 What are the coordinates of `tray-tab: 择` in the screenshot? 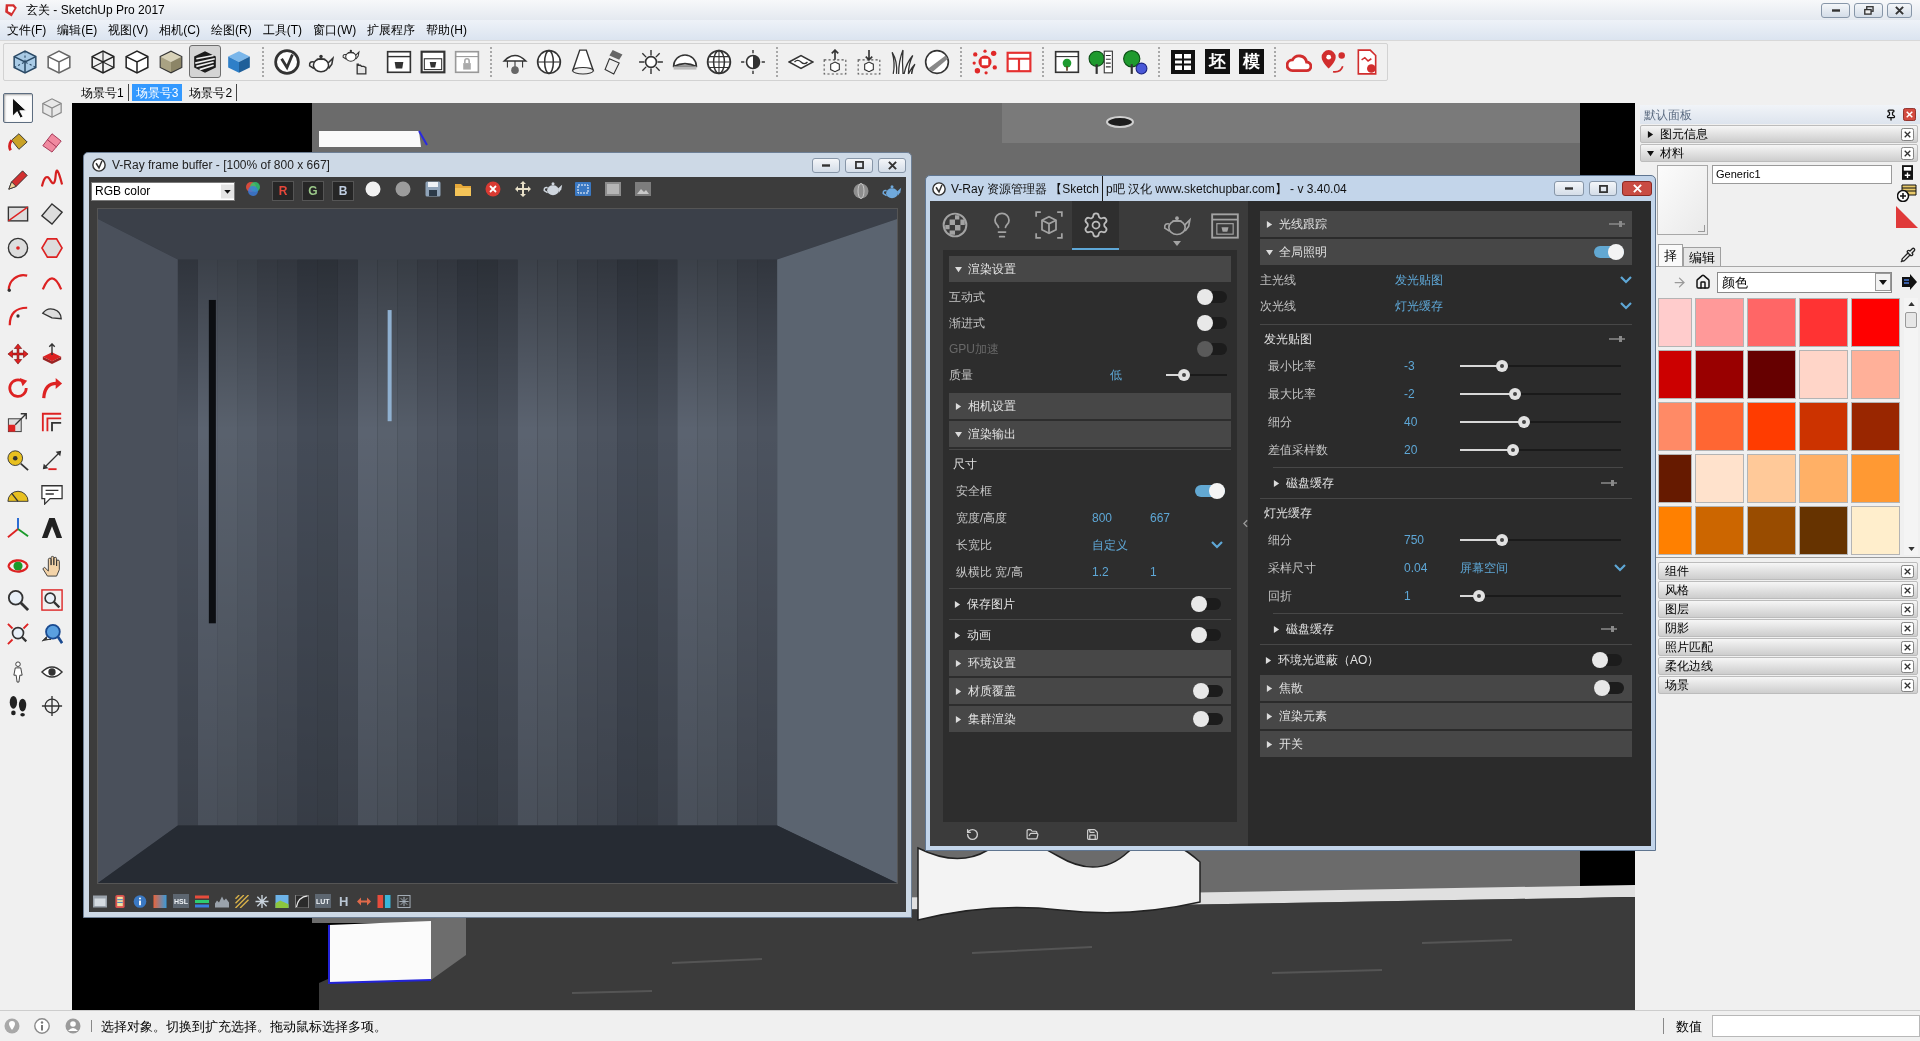 It's located at (1670, 255).